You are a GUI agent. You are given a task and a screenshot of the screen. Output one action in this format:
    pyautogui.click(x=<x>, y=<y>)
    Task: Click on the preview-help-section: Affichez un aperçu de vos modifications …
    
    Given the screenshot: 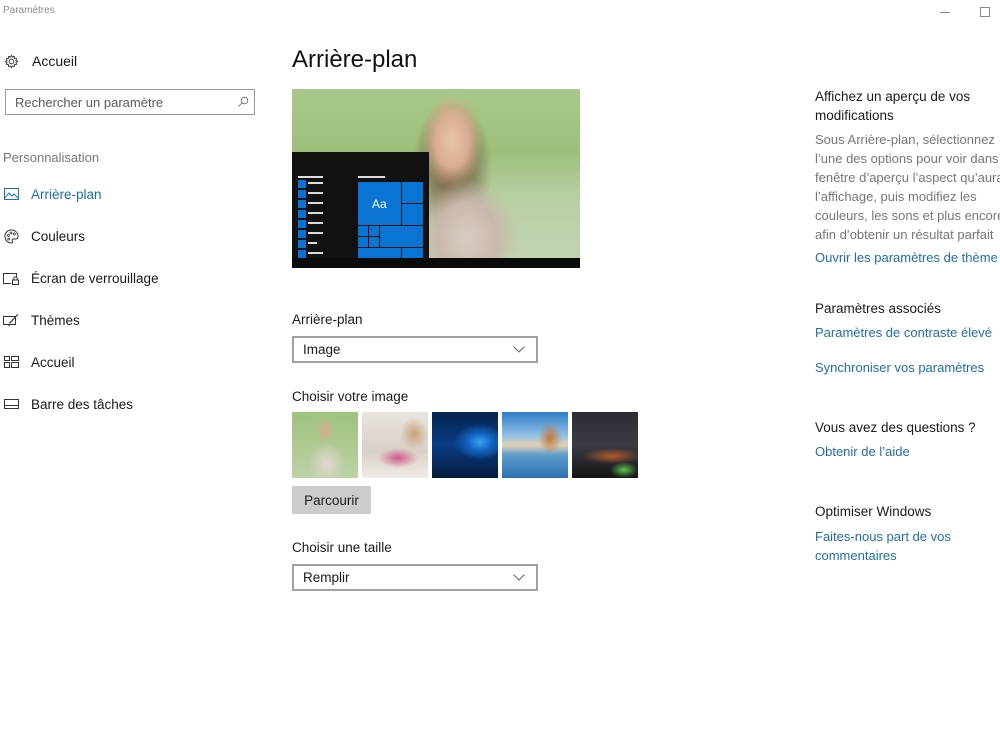 What is the action you would take?
    pyautogui.click(x=907, y=177)
    